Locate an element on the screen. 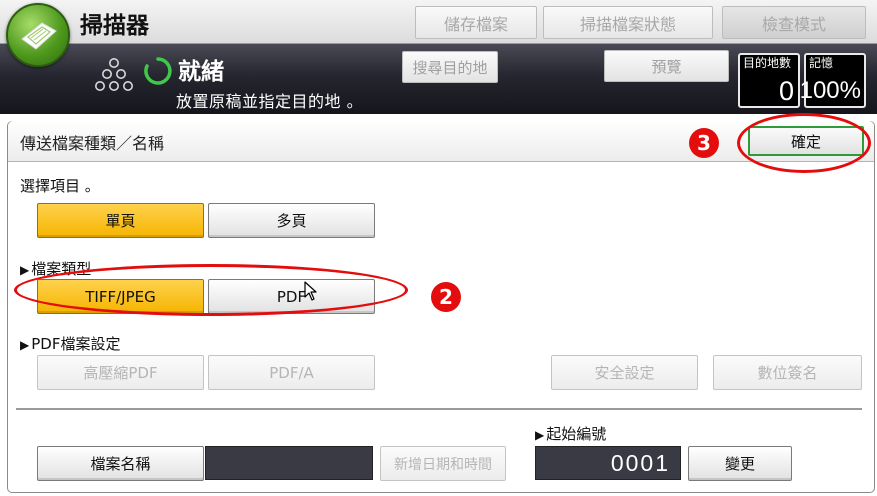 The image size is (877, 496). destination-count-value: 0 is located at coordinates (786, 91).